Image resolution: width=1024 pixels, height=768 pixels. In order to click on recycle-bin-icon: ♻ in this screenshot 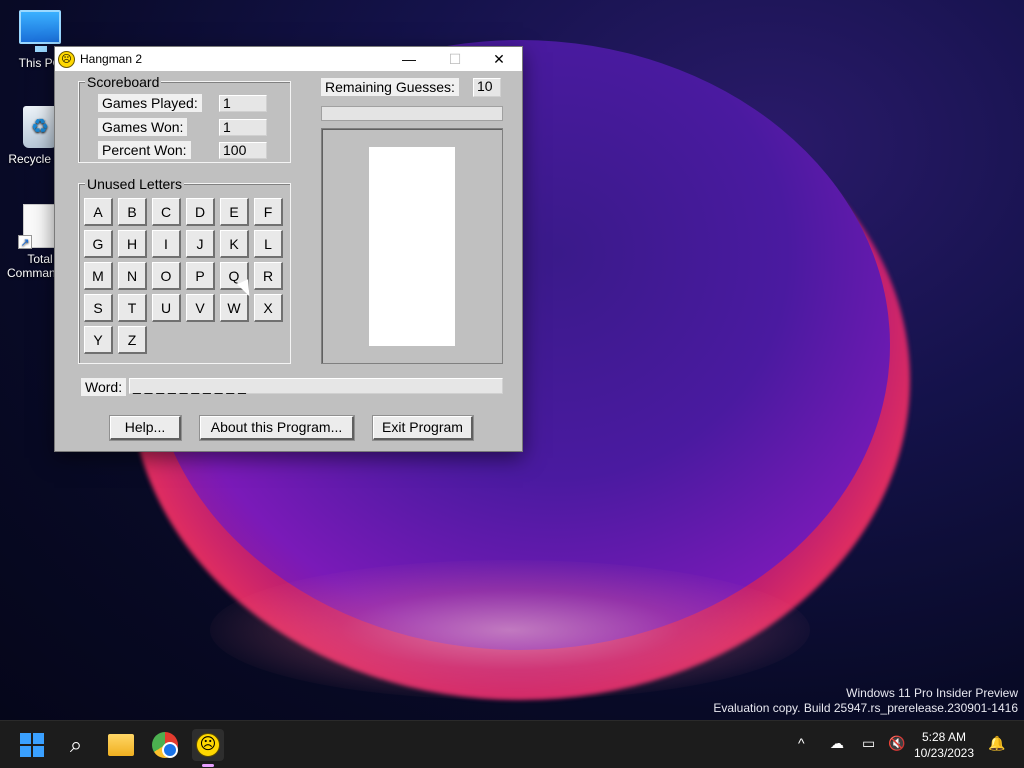, I will do `click(40, 127)`.